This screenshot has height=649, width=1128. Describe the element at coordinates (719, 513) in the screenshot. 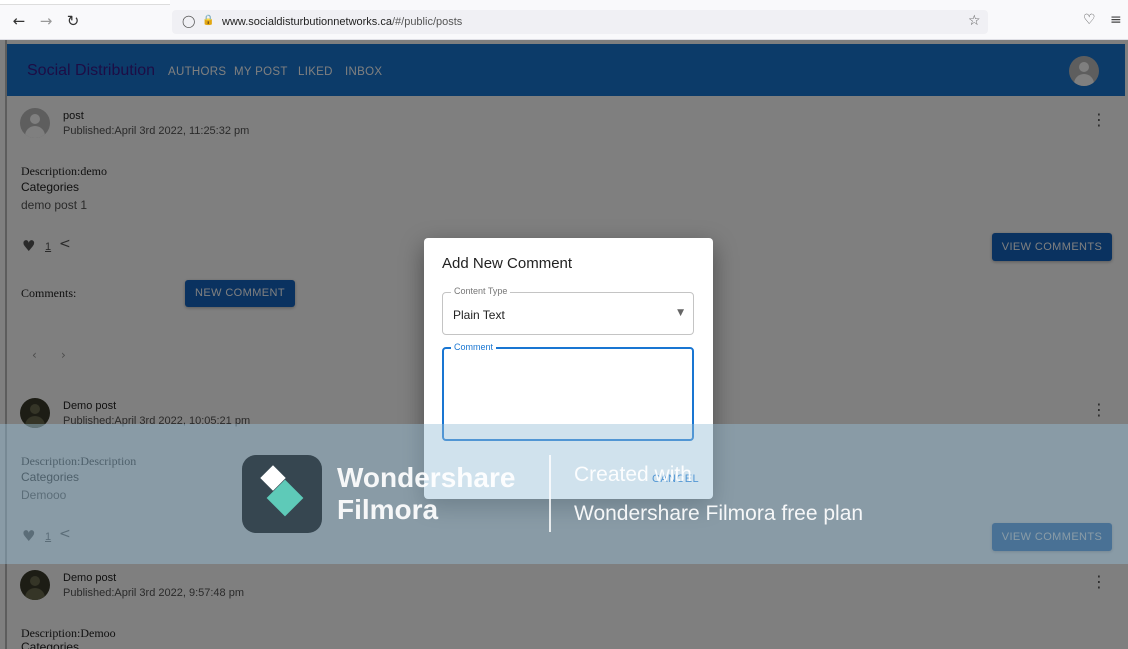

I see `watermark-plan: Wondershare Filmora free plan` at that location.